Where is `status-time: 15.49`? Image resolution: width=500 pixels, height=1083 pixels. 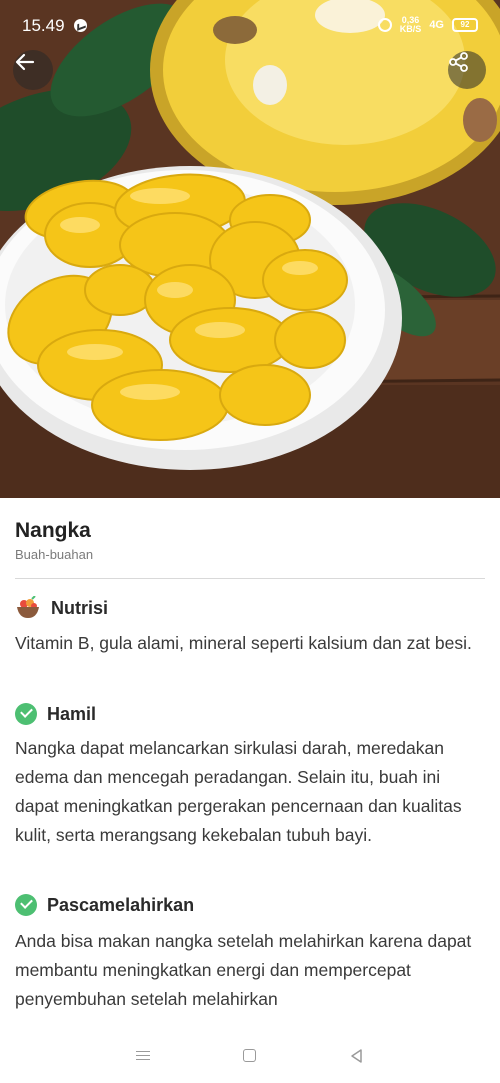 status-time: 15.49 is located at coordinates (43, 25).